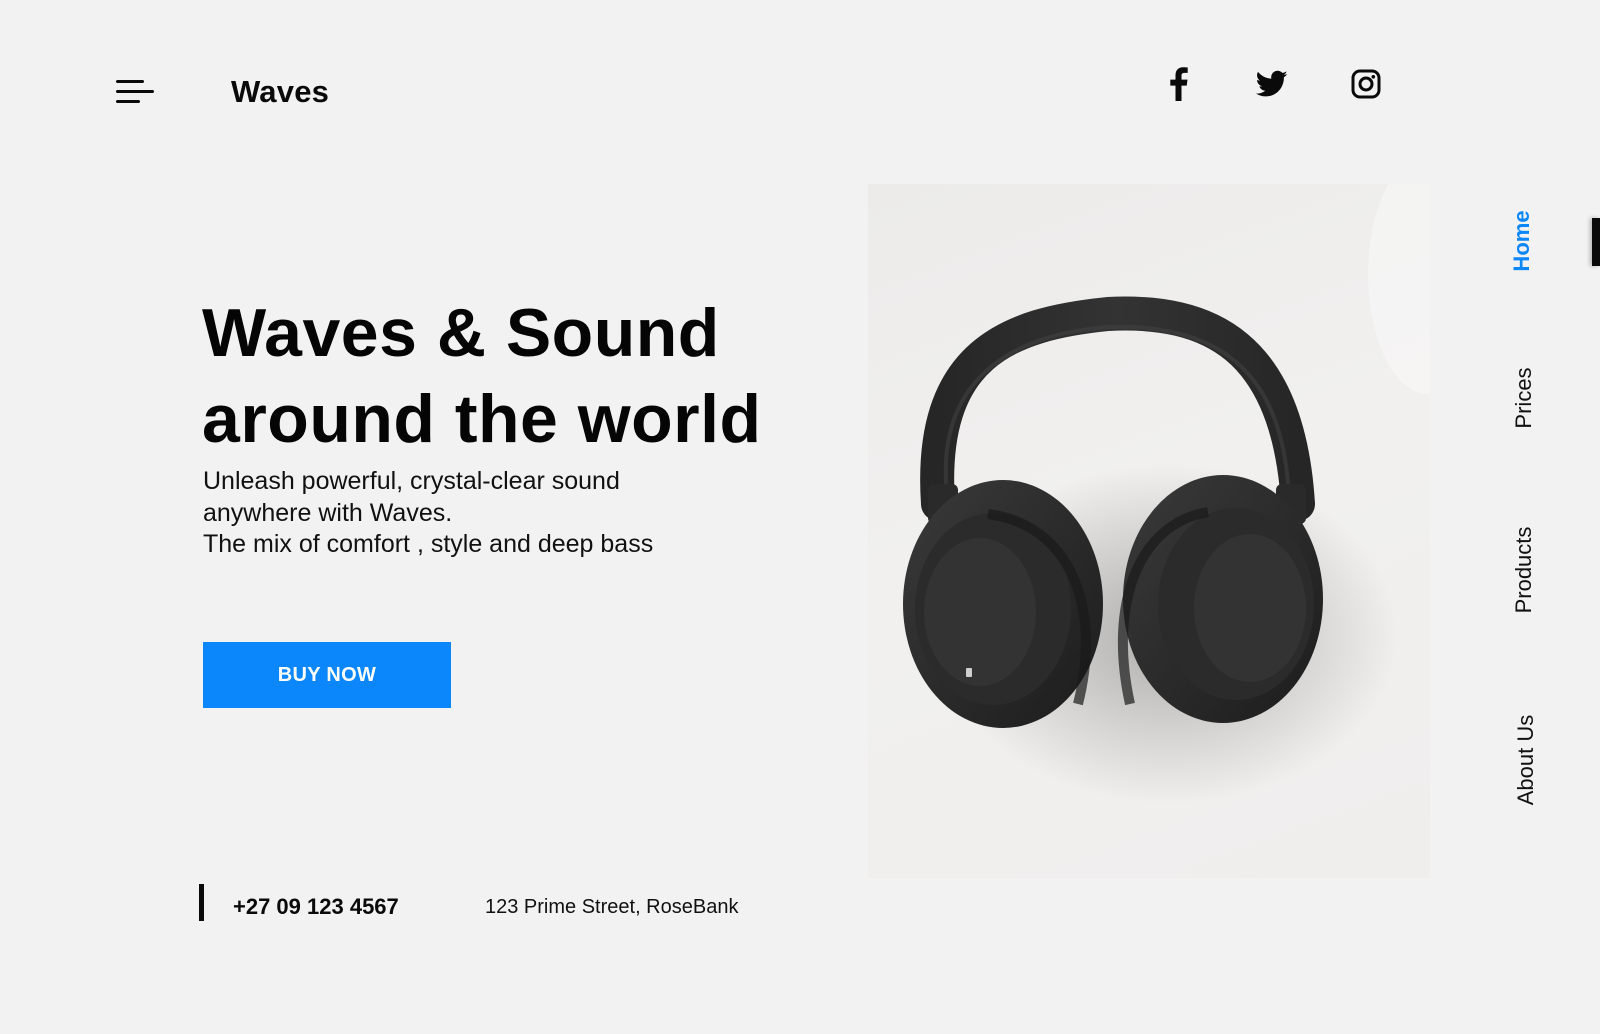 This screenshot has width=1600, height=1034. I want to click on social-links, so click(1272, 84).